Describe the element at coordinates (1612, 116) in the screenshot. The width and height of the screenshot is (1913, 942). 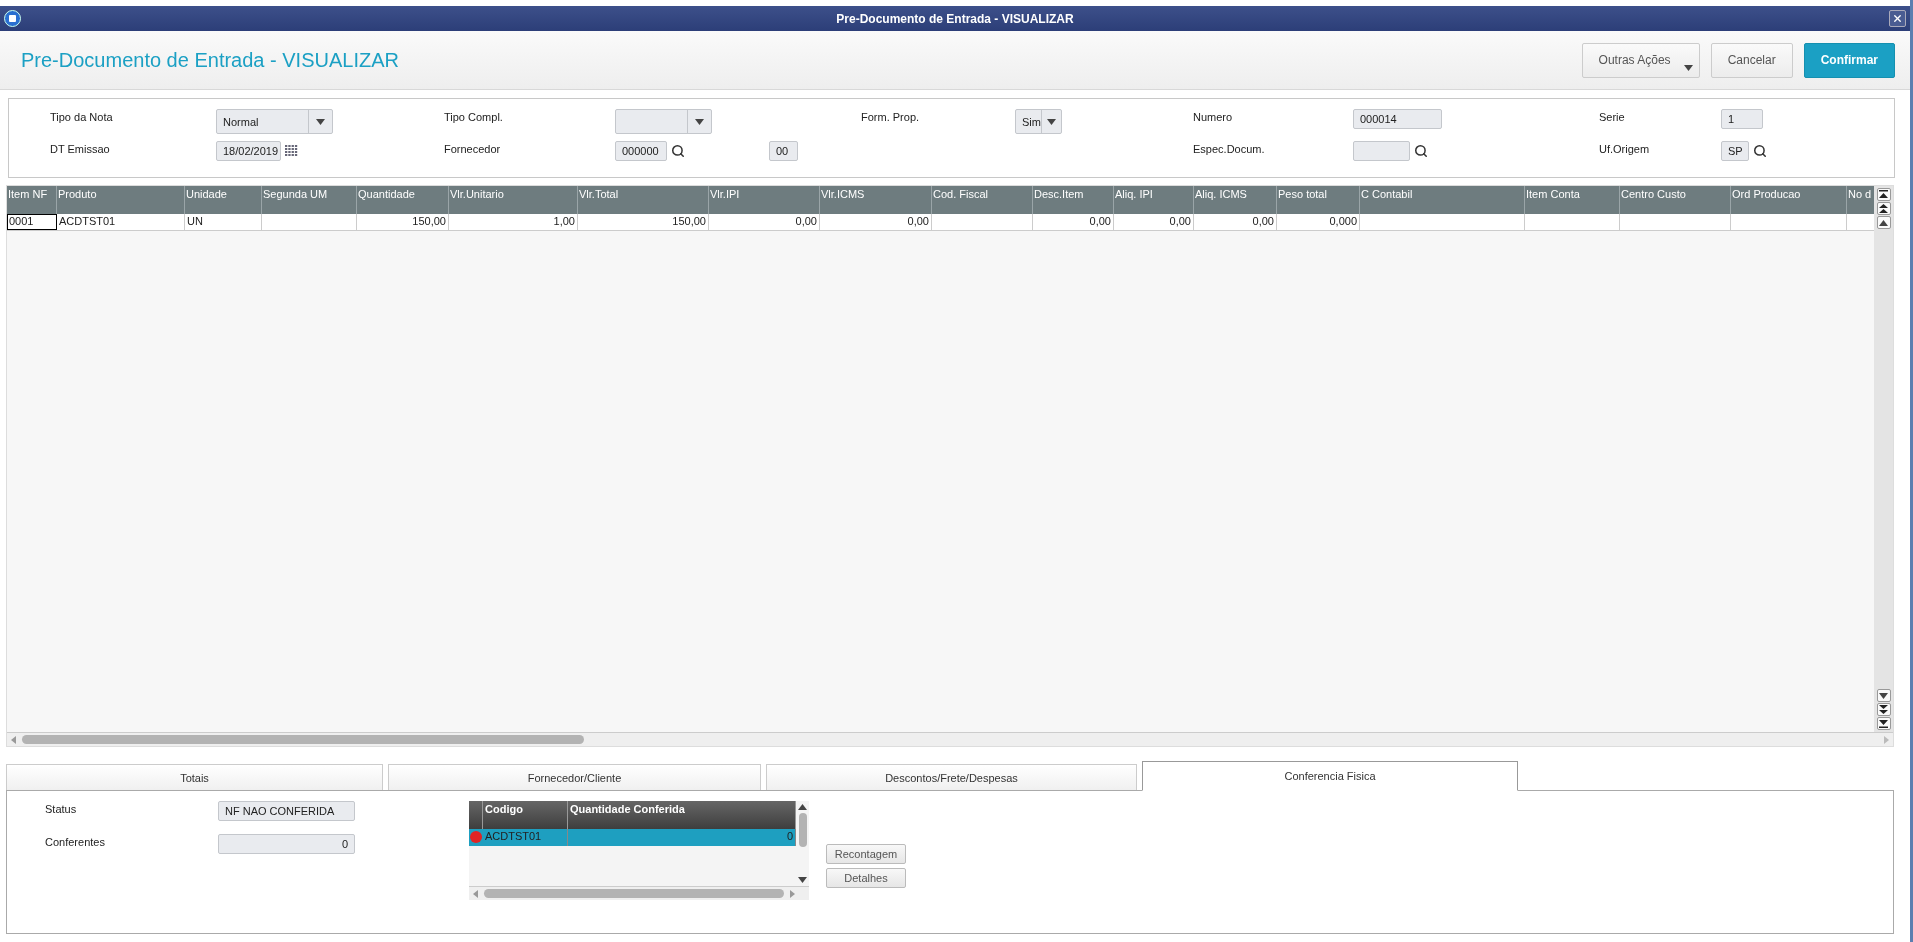
I see `field-label: Serie` at that location.